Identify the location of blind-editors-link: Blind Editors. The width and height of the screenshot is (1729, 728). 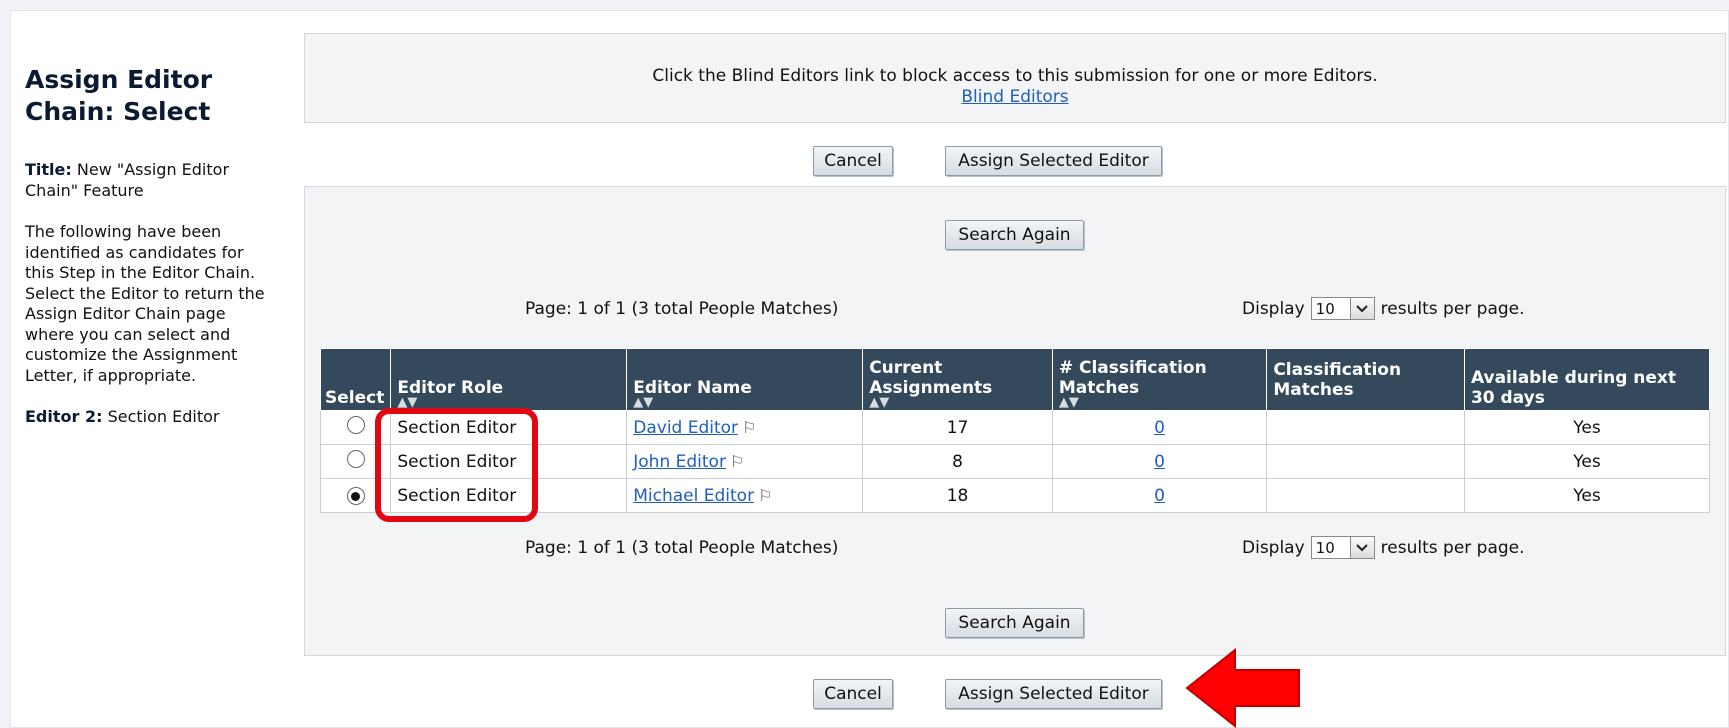
(1014, 97).